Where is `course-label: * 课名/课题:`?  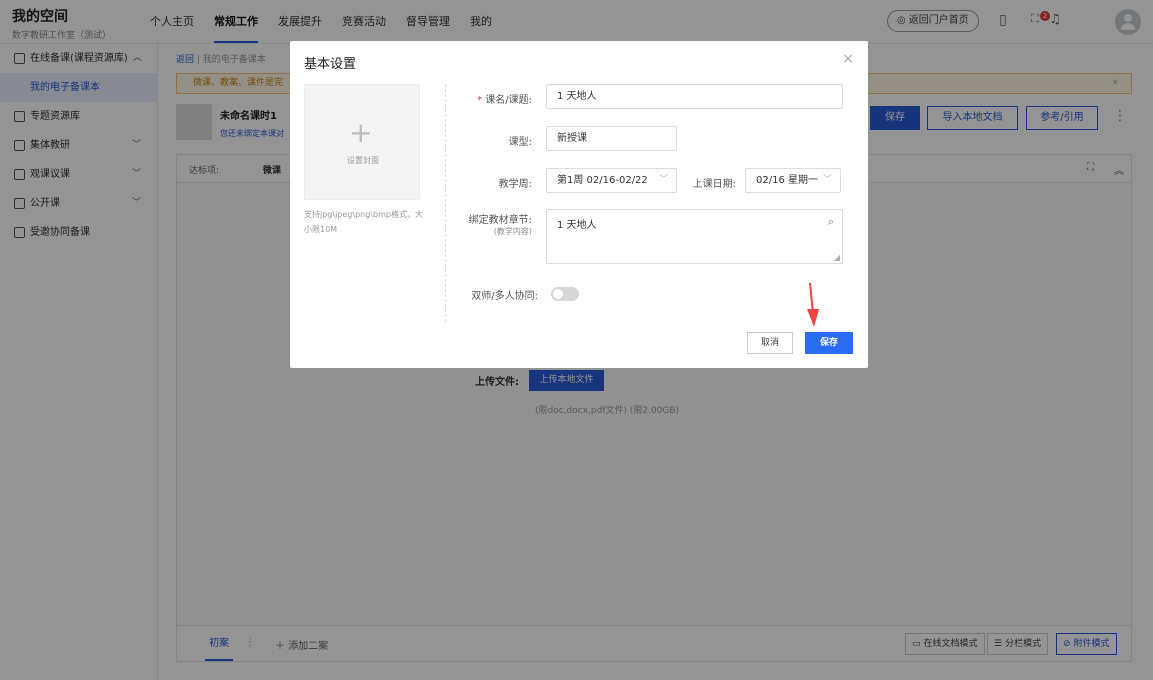
course-label: * 课名/课题: is located at coordinates (501, 98).